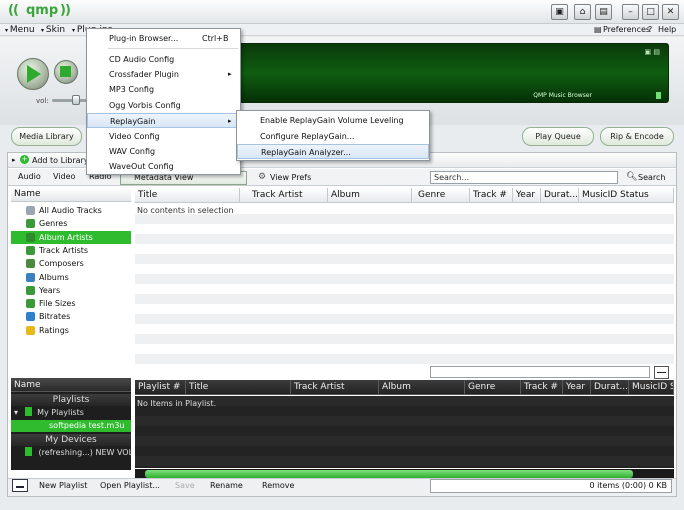 Image resolution: width=684 pixels, height=510 pixels. What do you see at coordinates (173, 48) in the screenshot?
I see `menu-separator` at bounding box center [173, 48].